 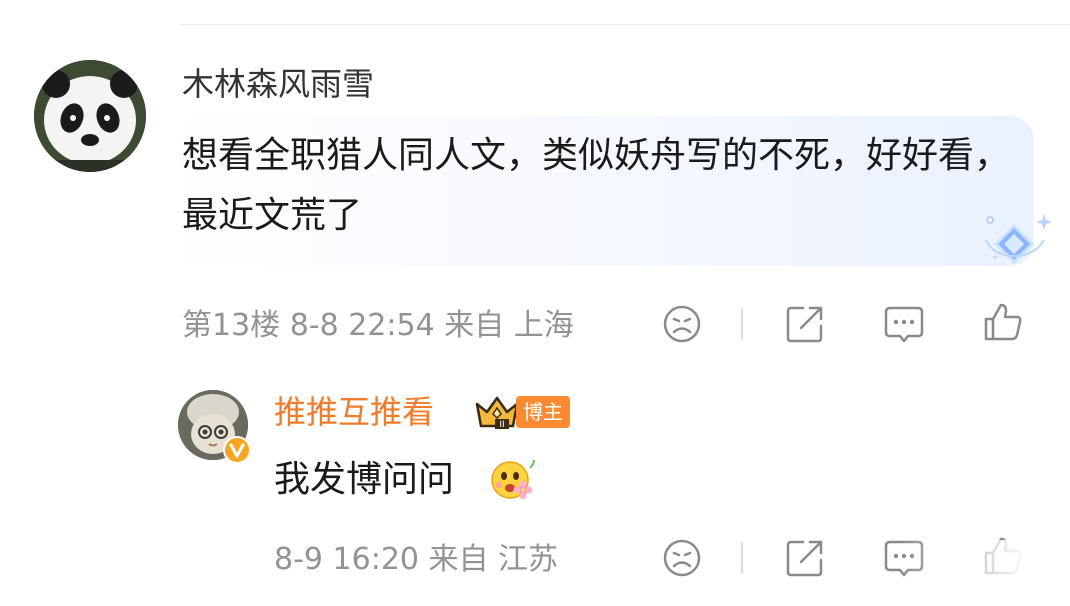 What do you see at coordinates (625, 24) in the screenshot?
I see `top-divider` at bounding box center [625, 24].